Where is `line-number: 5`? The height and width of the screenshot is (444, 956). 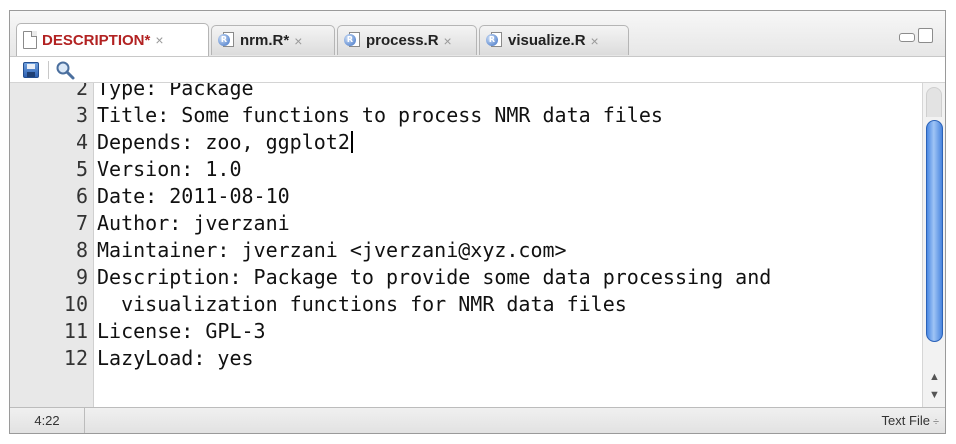 line-number: 5 is located at coordinates (81, 169).